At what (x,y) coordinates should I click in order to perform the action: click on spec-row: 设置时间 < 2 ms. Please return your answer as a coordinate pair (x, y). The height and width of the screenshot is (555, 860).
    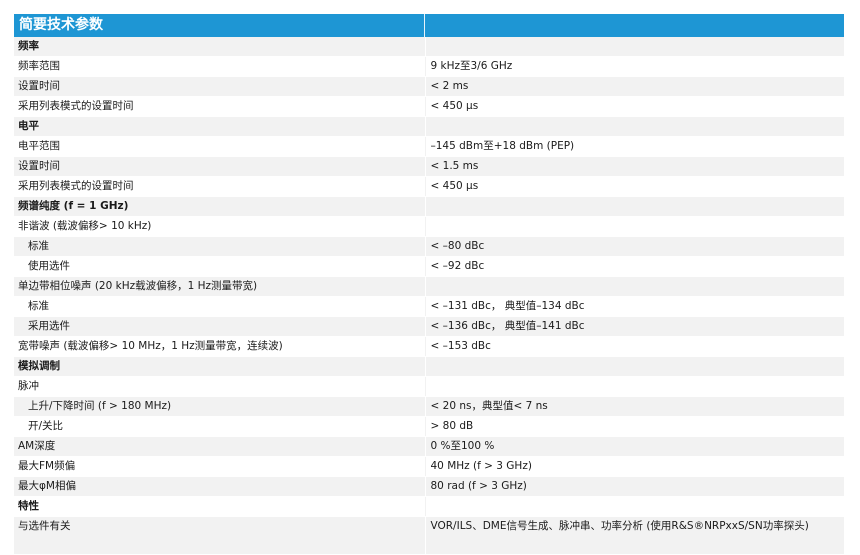
    Looking at the image, I should click on (429, 86).